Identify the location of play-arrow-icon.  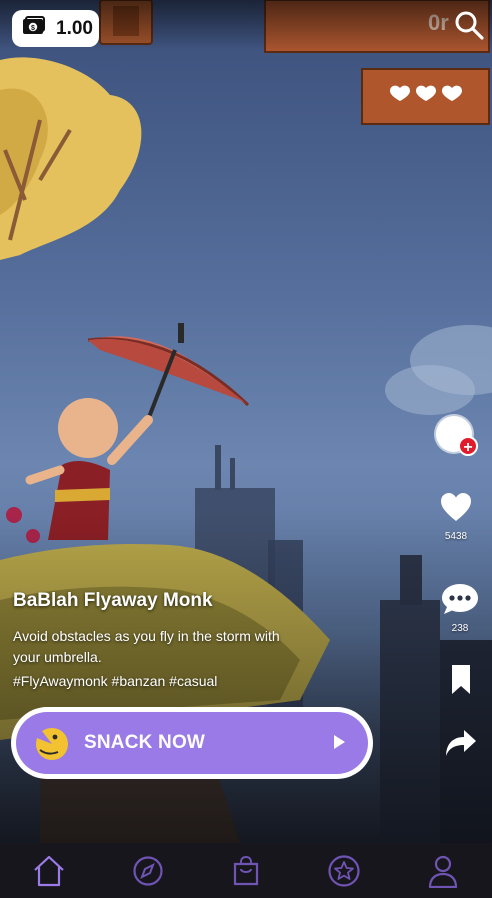
(339, 742).